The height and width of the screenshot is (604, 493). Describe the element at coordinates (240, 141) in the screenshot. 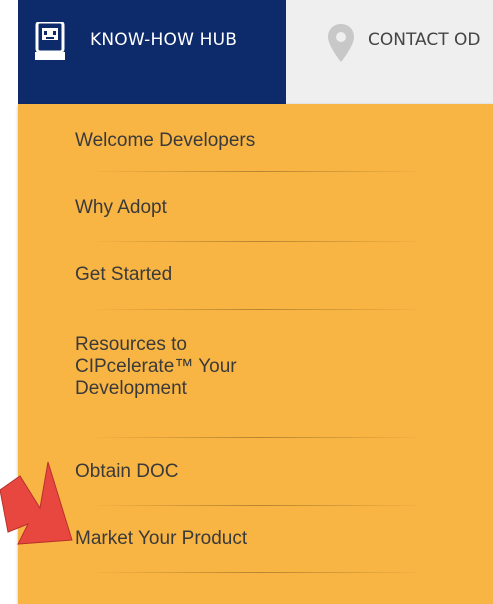

I see `menu-item-welcome-developers: Welcome Developers` at that location.